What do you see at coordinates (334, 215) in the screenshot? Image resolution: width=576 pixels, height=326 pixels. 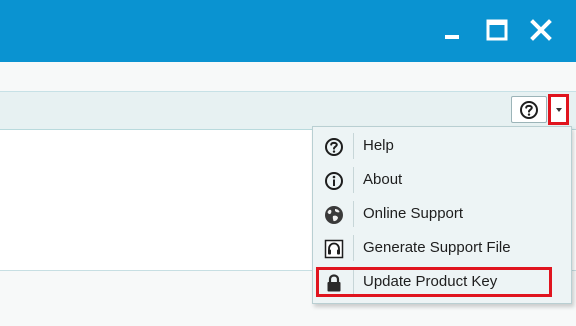 I see `globe-icon` at bounding box center [334, 215].